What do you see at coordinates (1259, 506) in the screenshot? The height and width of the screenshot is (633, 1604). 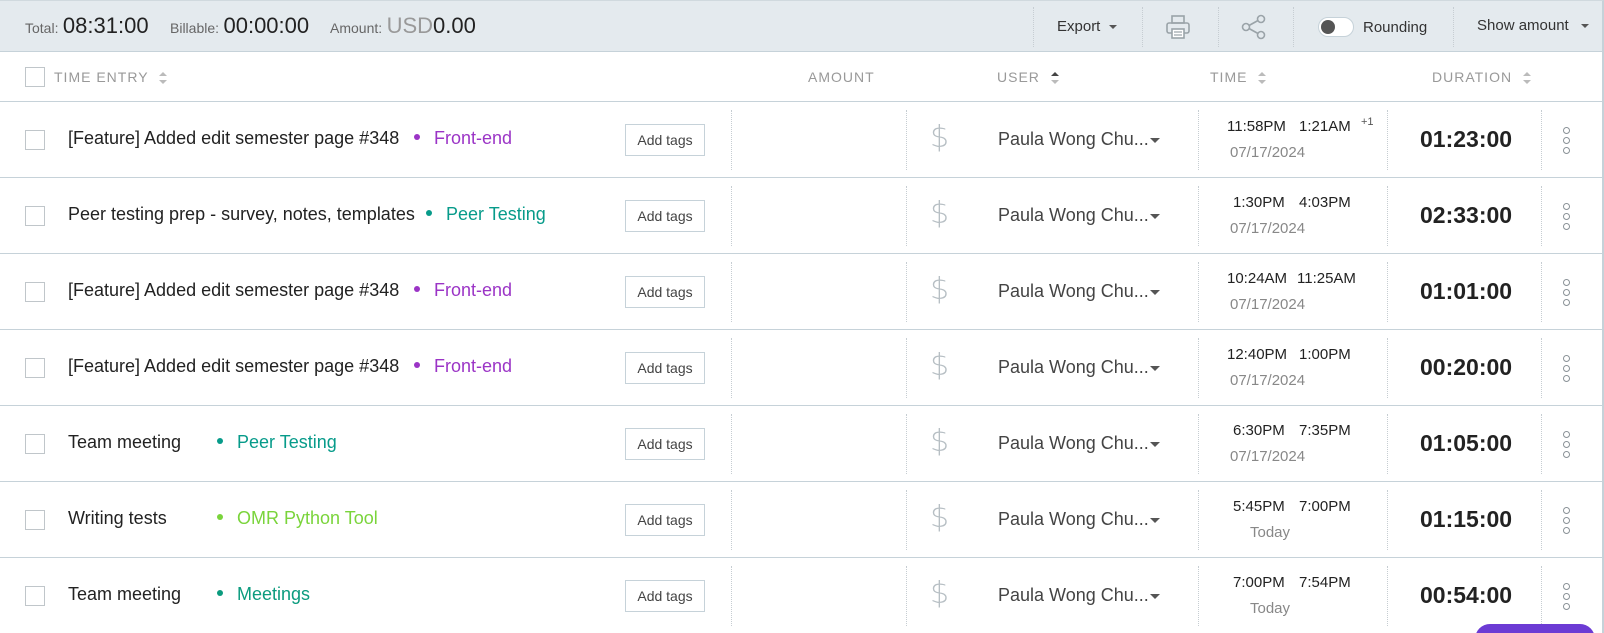 I see `start-time: 5:45PM` at bounding box center [1259, 506].